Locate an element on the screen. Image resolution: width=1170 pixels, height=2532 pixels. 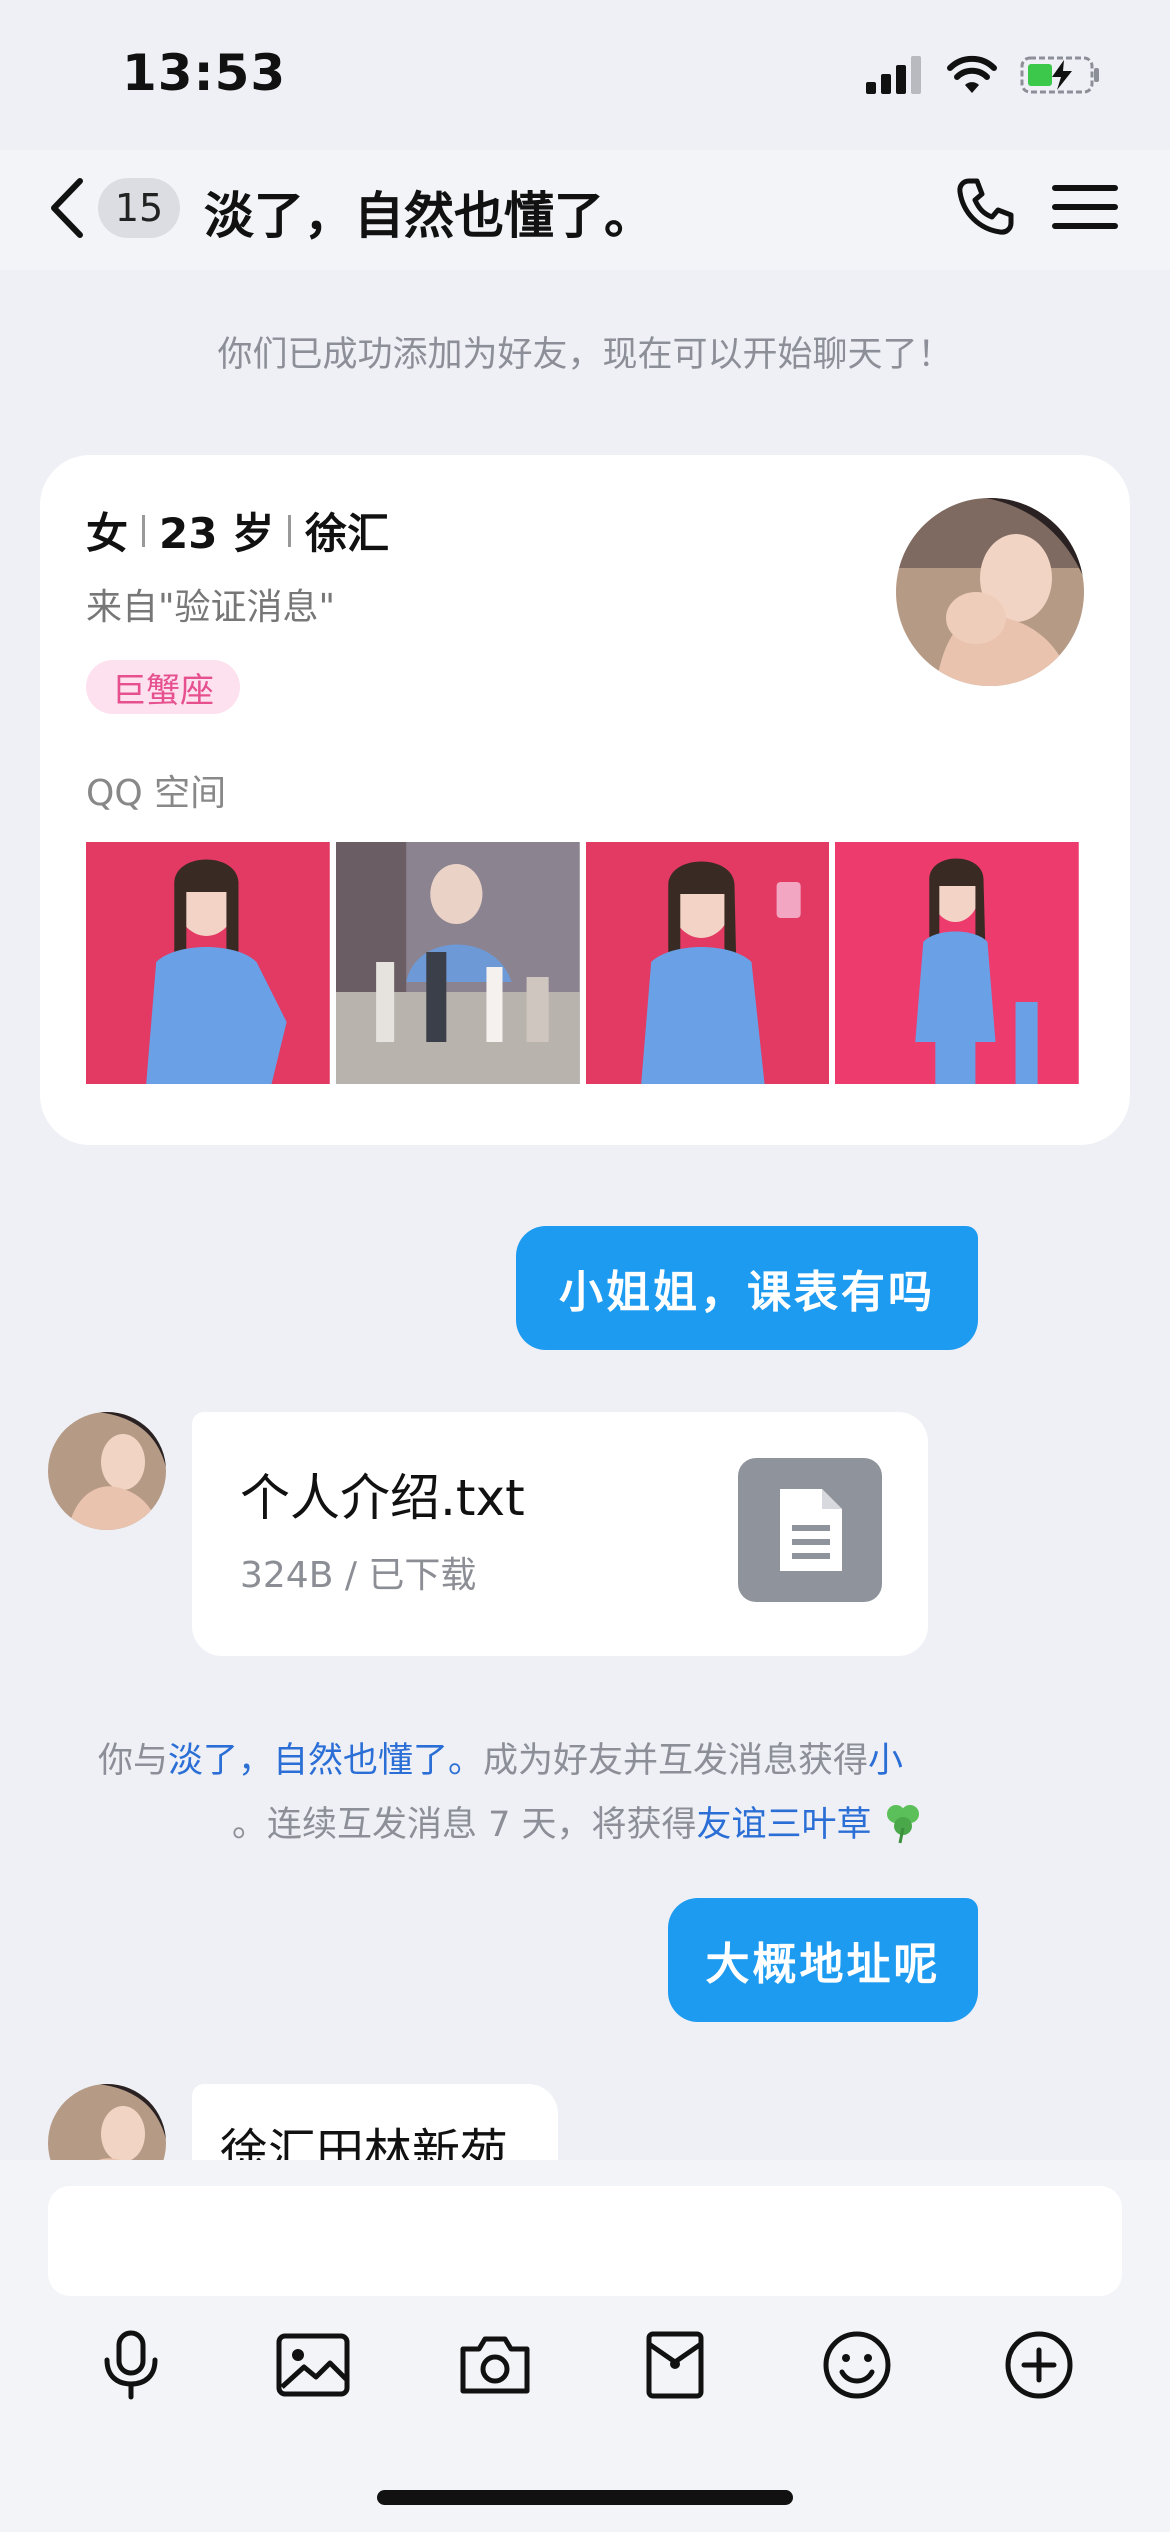
voice-button is located at coordinates (131, 2365).